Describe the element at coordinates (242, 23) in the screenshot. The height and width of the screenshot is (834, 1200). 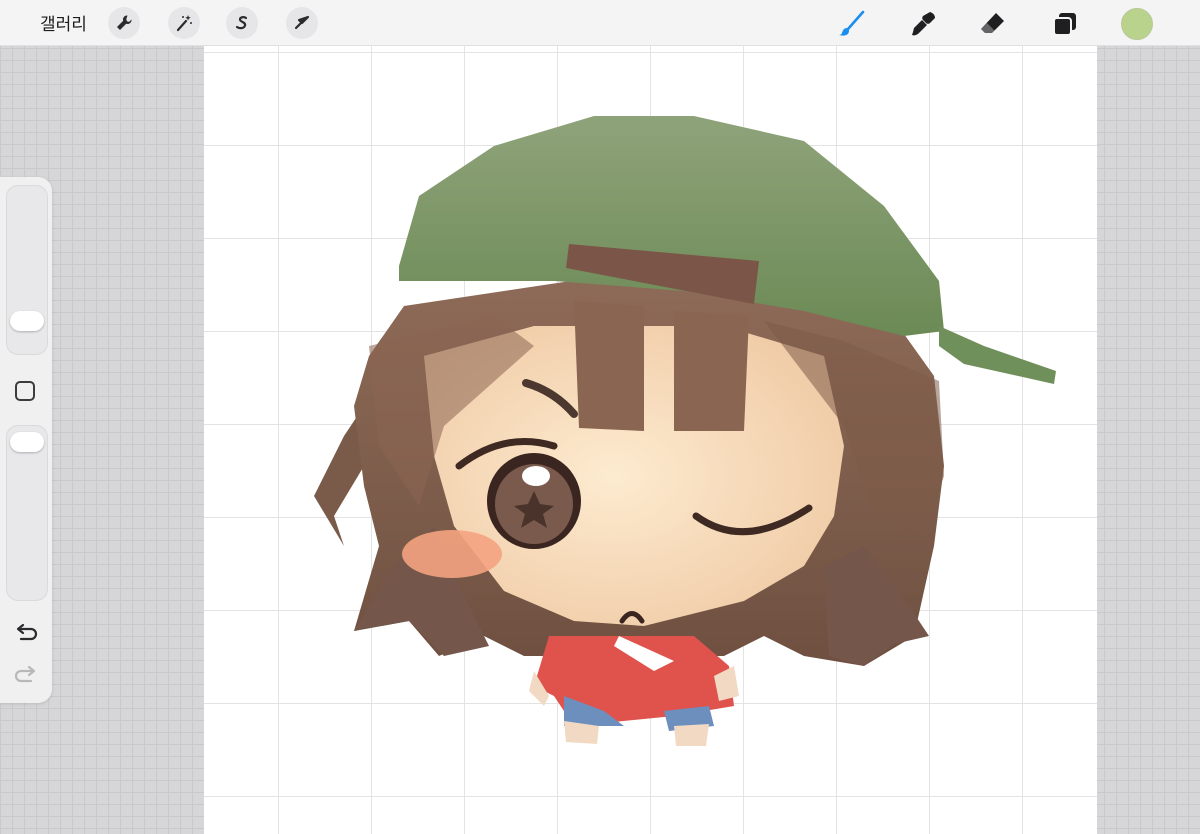
I see `selection-s-icon` at that location.